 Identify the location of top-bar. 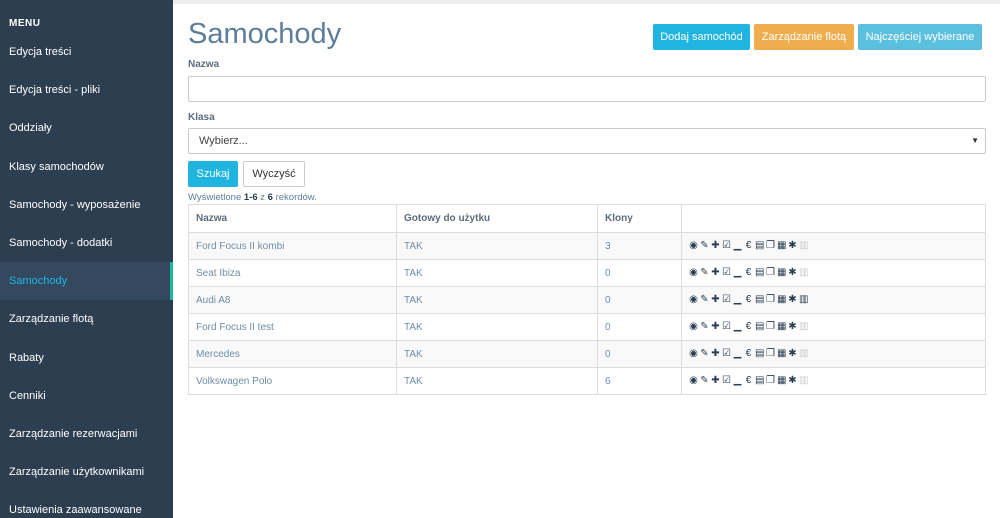
(586, 2).